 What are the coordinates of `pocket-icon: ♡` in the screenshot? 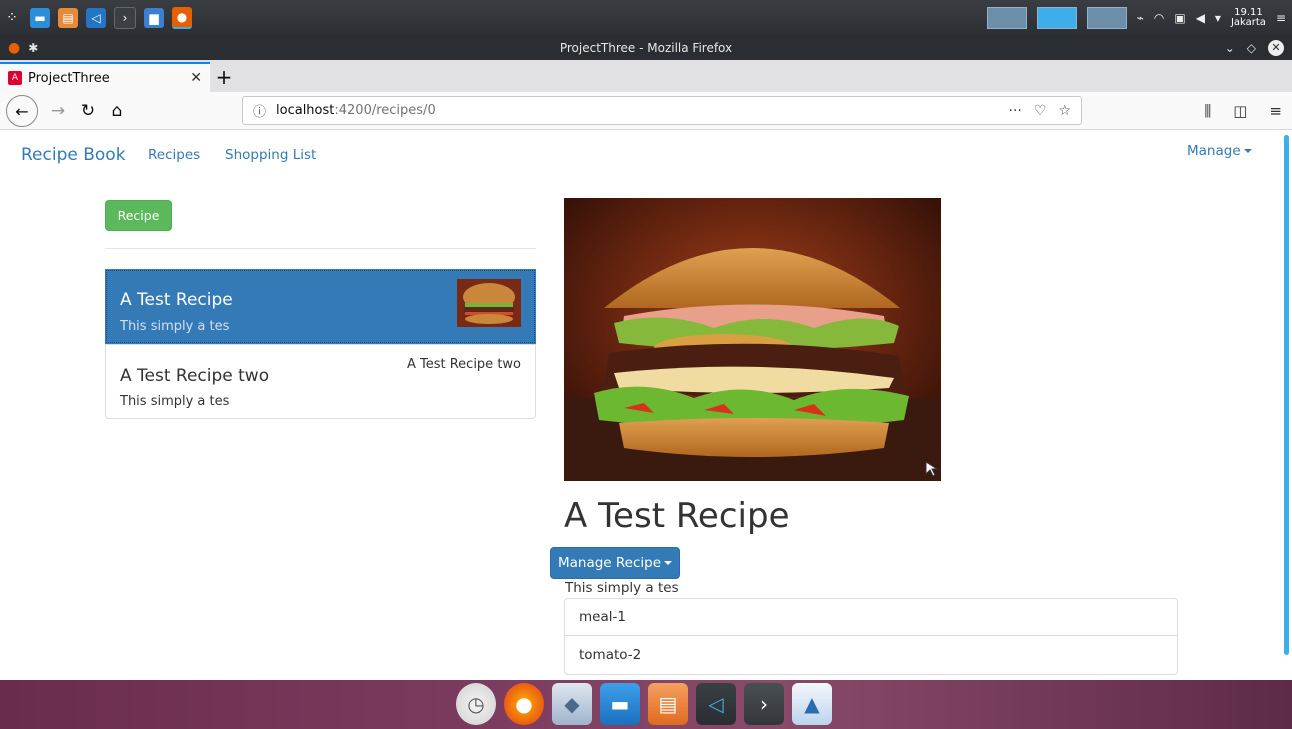 It's located at (1040, 111).